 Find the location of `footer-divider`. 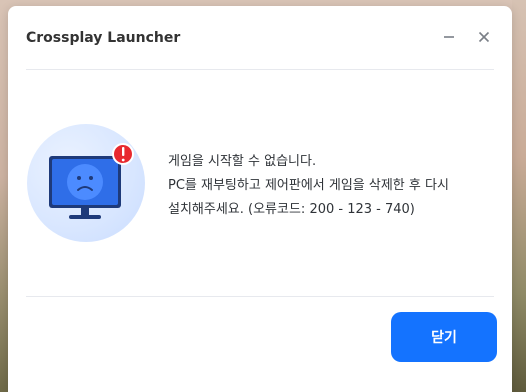

footer-divider is located at coordinates (260, 296).